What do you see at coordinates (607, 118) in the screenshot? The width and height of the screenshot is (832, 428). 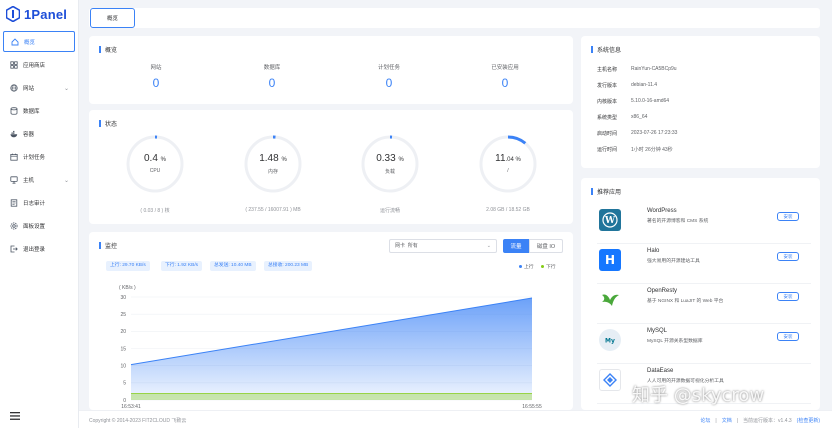 I see `info-key: 系统类型` at bounding box center [607, 118].